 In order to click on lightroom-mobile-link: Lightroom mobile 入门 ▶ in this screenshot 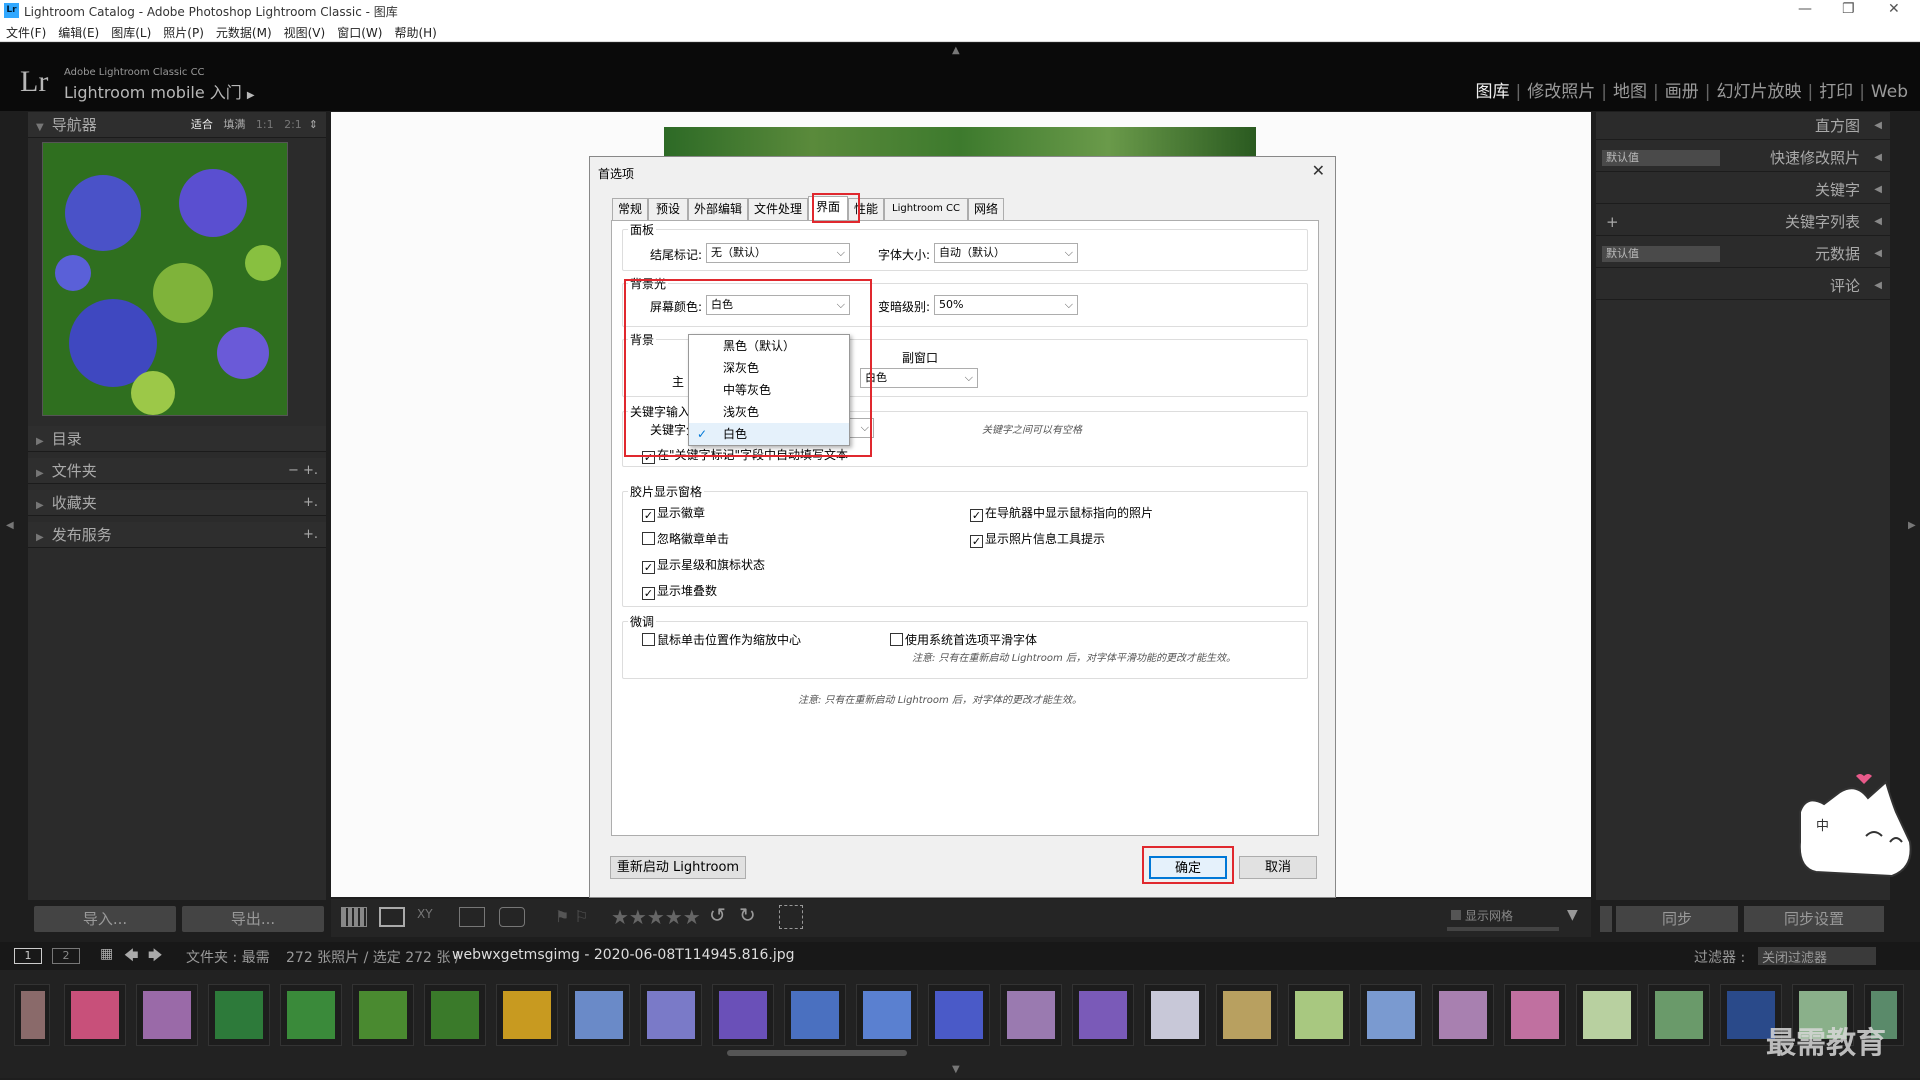, I will do `click(159, 91)`.